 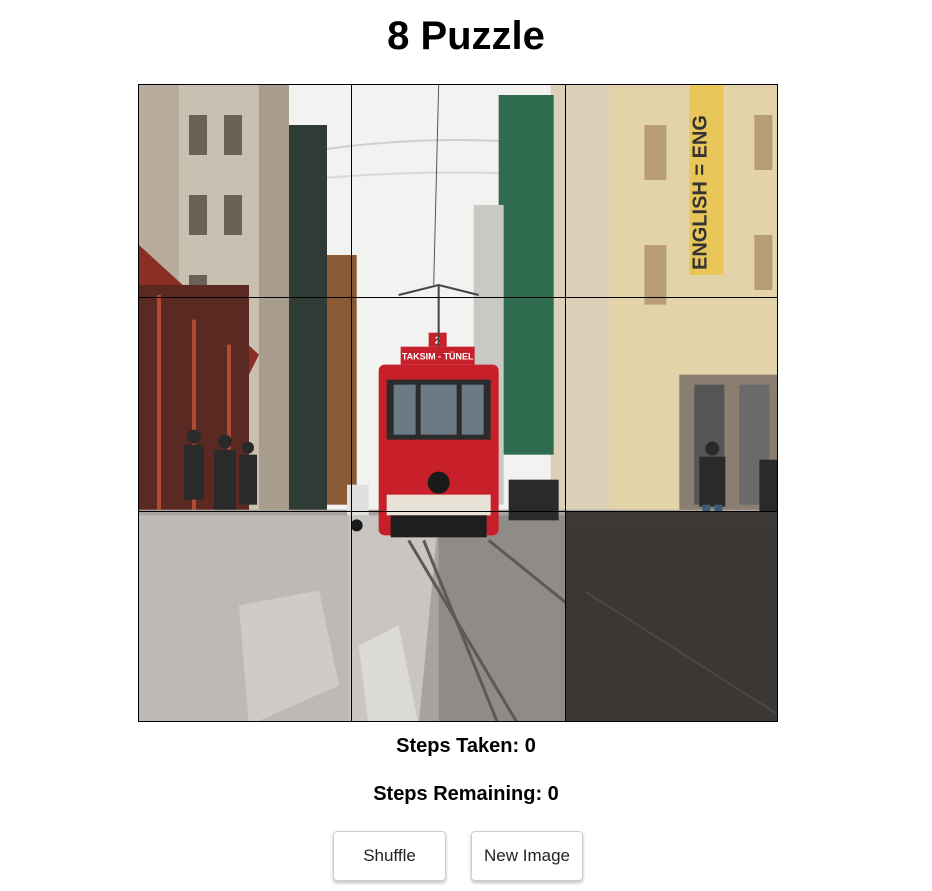 I want to click on steps-remaining: Steps Remaining: 0, so click(x=466, y=794).